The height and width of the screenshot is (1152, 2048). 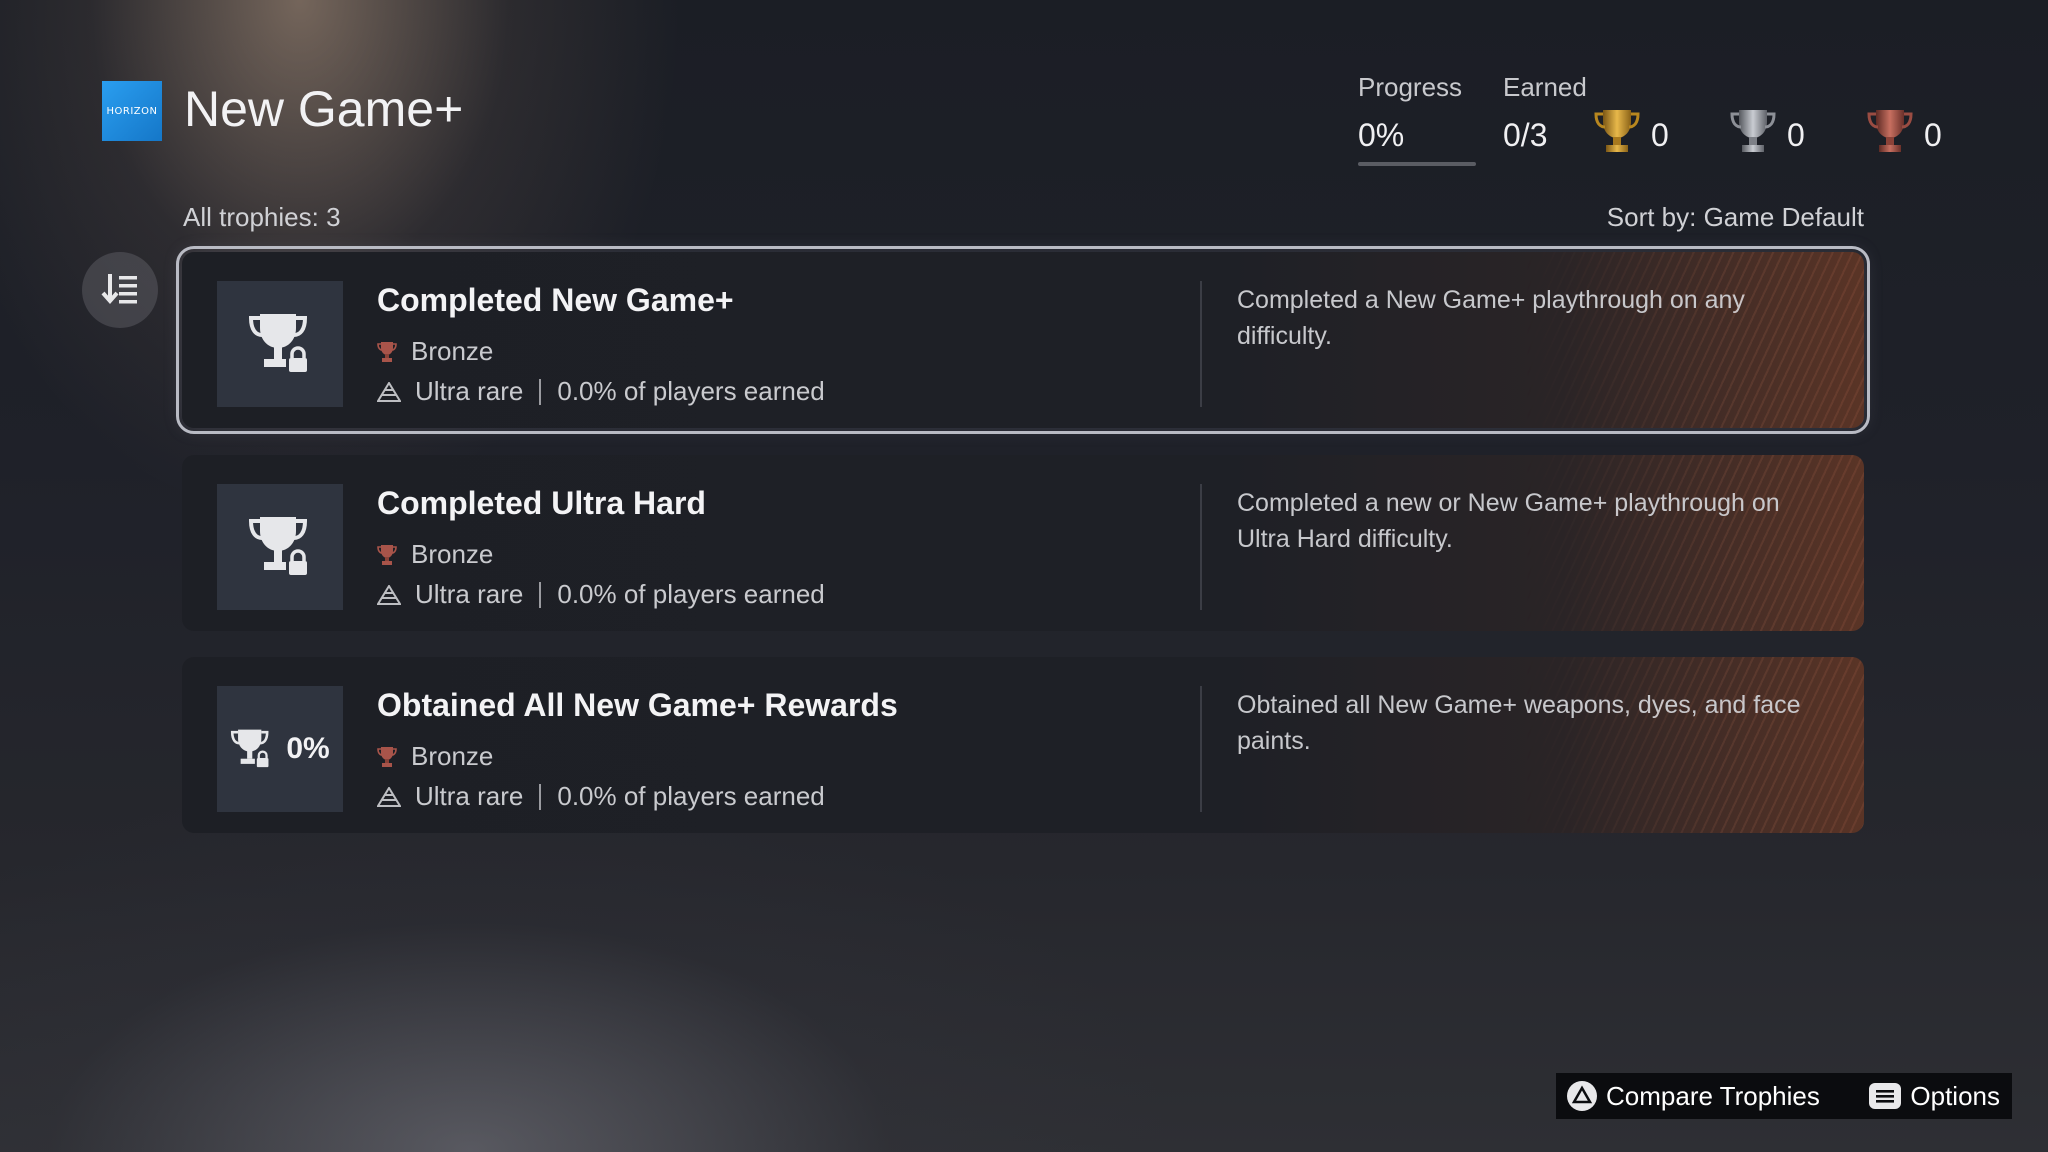 I want to click on trophy-title: Obtained All New Game+ Rewards, so click(x=637, y=705).